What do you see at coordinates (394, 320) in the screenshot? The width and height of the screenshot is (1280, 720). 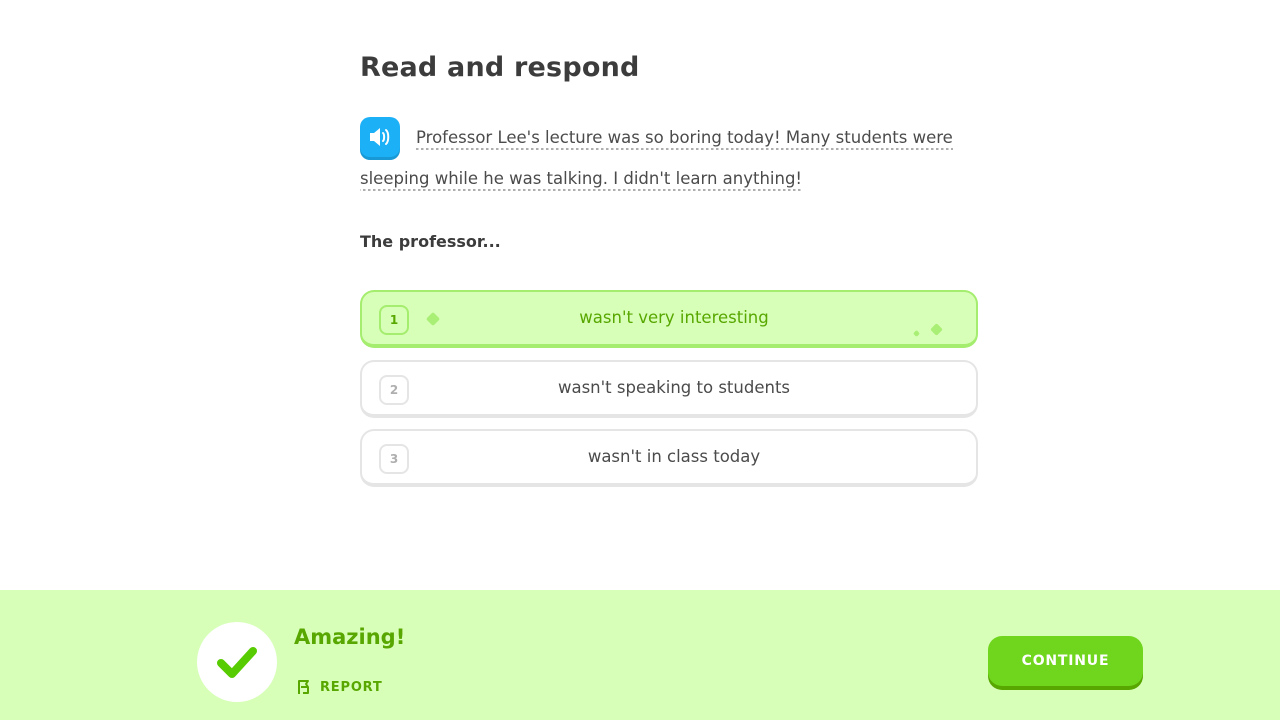 I see `choice-number: 1` at bounding box center [394, 320].